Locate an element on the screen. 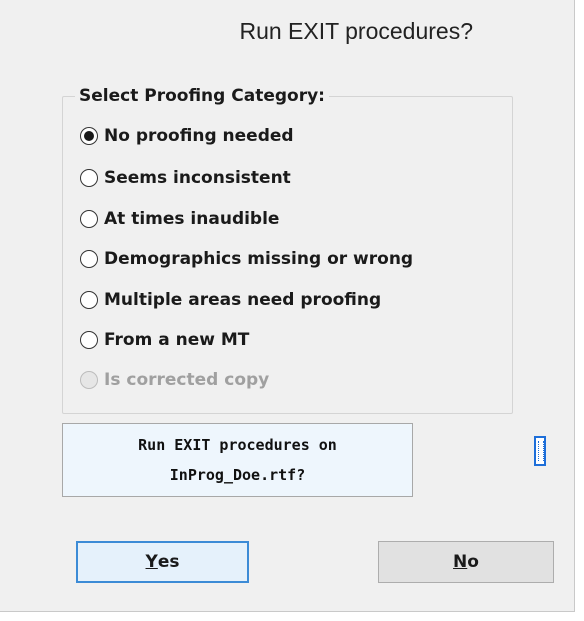 This screenshot has height=621, width=584. yes-button: Yes is located at coordinates (162, 562).